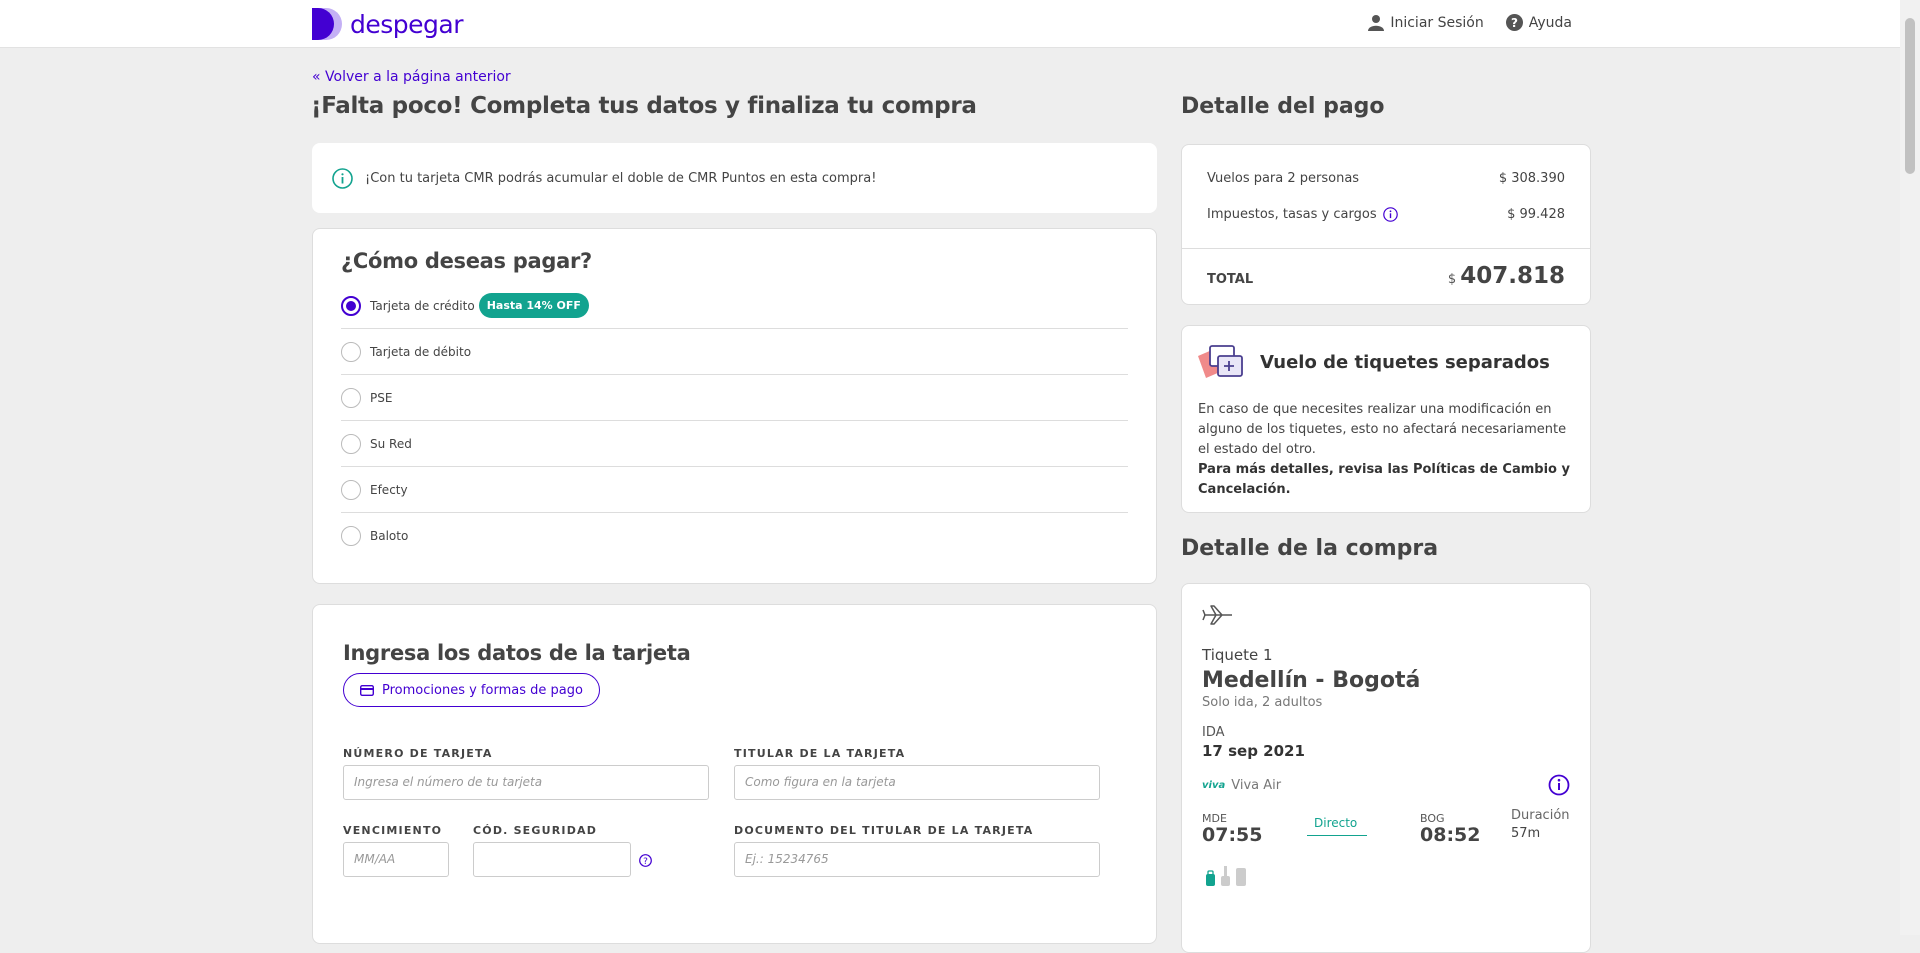 The width and height of the screenshot is (1920, 953). I want to click on card-number-input: Ingresa el número de tu tarjeta, so click(526, 782).